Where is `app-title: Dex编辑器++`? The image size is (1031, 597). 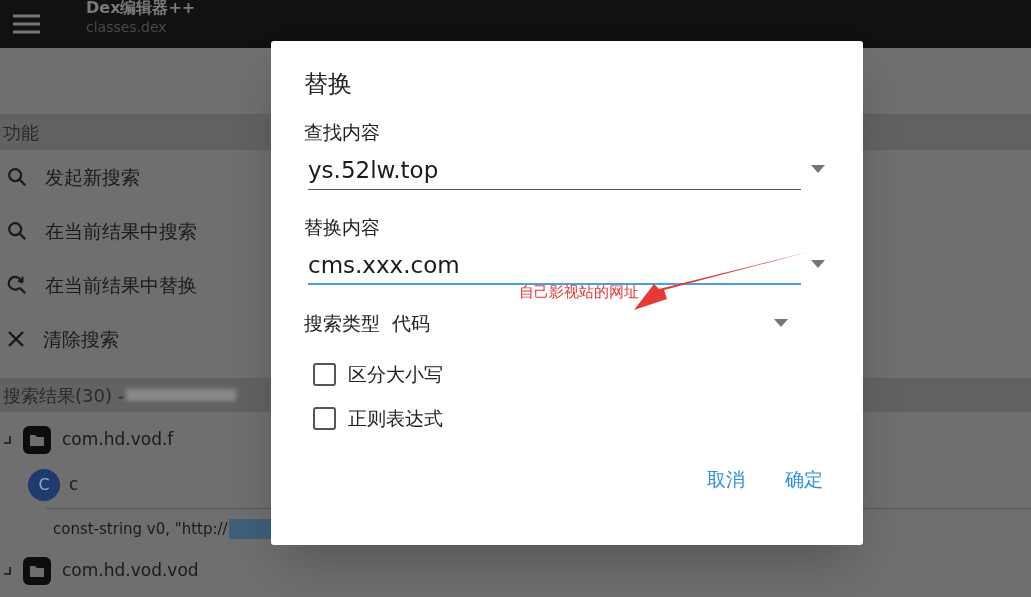
app-title: Dex编辑器++ is located at coordinates (141, 9).